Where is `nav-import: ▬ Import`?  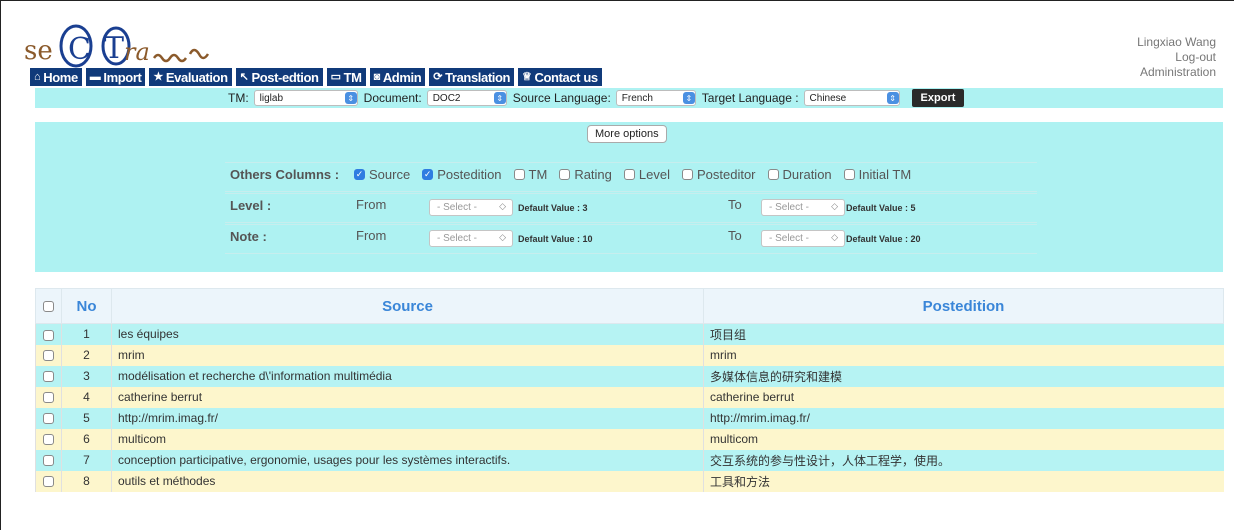 nav-import: ▬ Import is located at coordinates (115, 77).